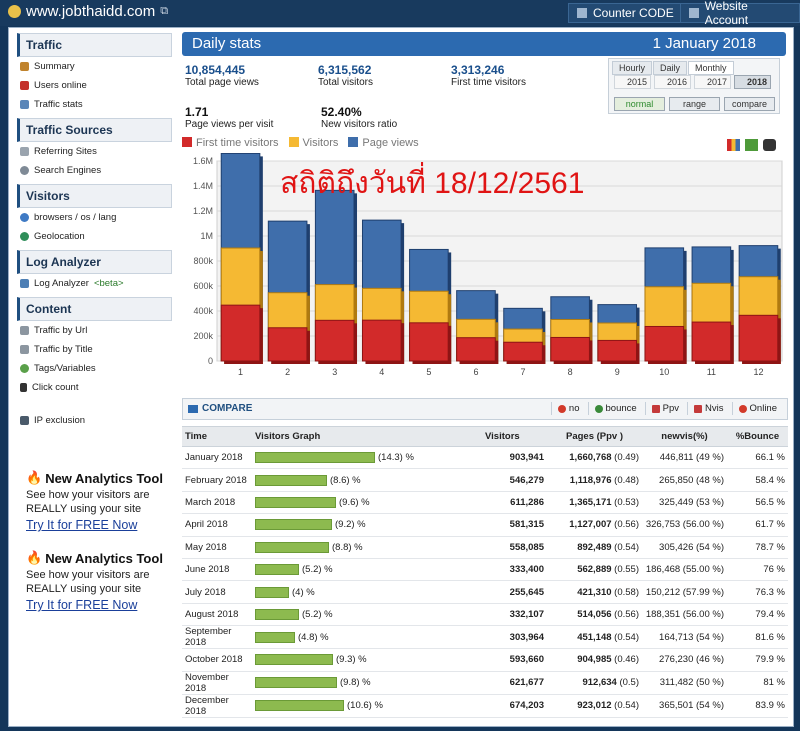  Describe the element at coordinates (34, 477) in the screenshot. I see `flame-icon: 🔥` at that location.